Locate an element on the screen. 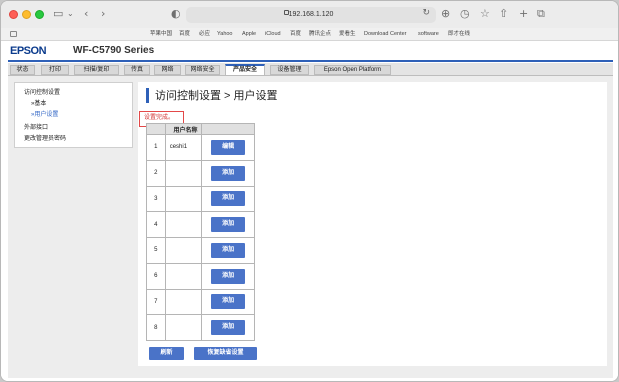 The height and width of the screenshot is (382, 619). tab-device-management: 设备管理 is located at coordinates (289, 70).